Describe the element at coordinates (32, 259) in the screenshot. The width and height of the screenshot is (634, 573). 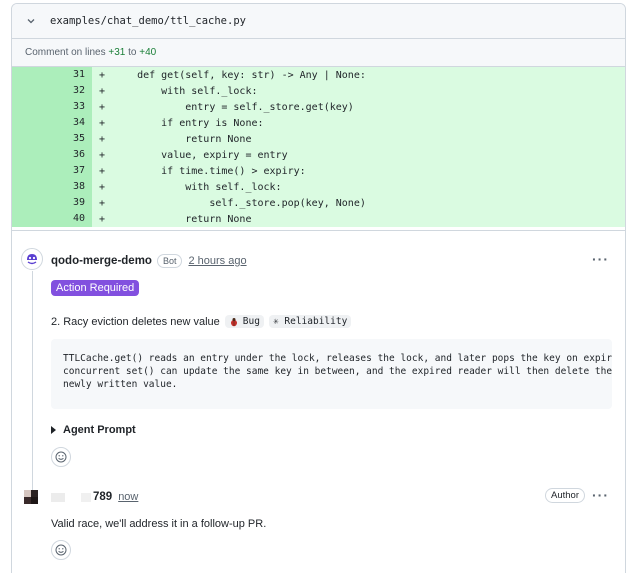
I see `bot-avatar` at that location.